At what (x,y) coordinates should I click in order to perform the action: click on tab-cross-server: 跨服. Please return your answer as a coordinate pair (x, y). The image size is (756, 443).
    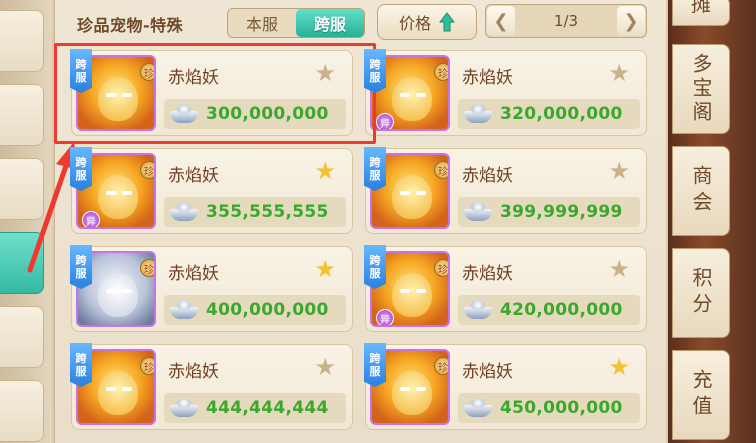
    Looking at the image, I should click on (330, 23).